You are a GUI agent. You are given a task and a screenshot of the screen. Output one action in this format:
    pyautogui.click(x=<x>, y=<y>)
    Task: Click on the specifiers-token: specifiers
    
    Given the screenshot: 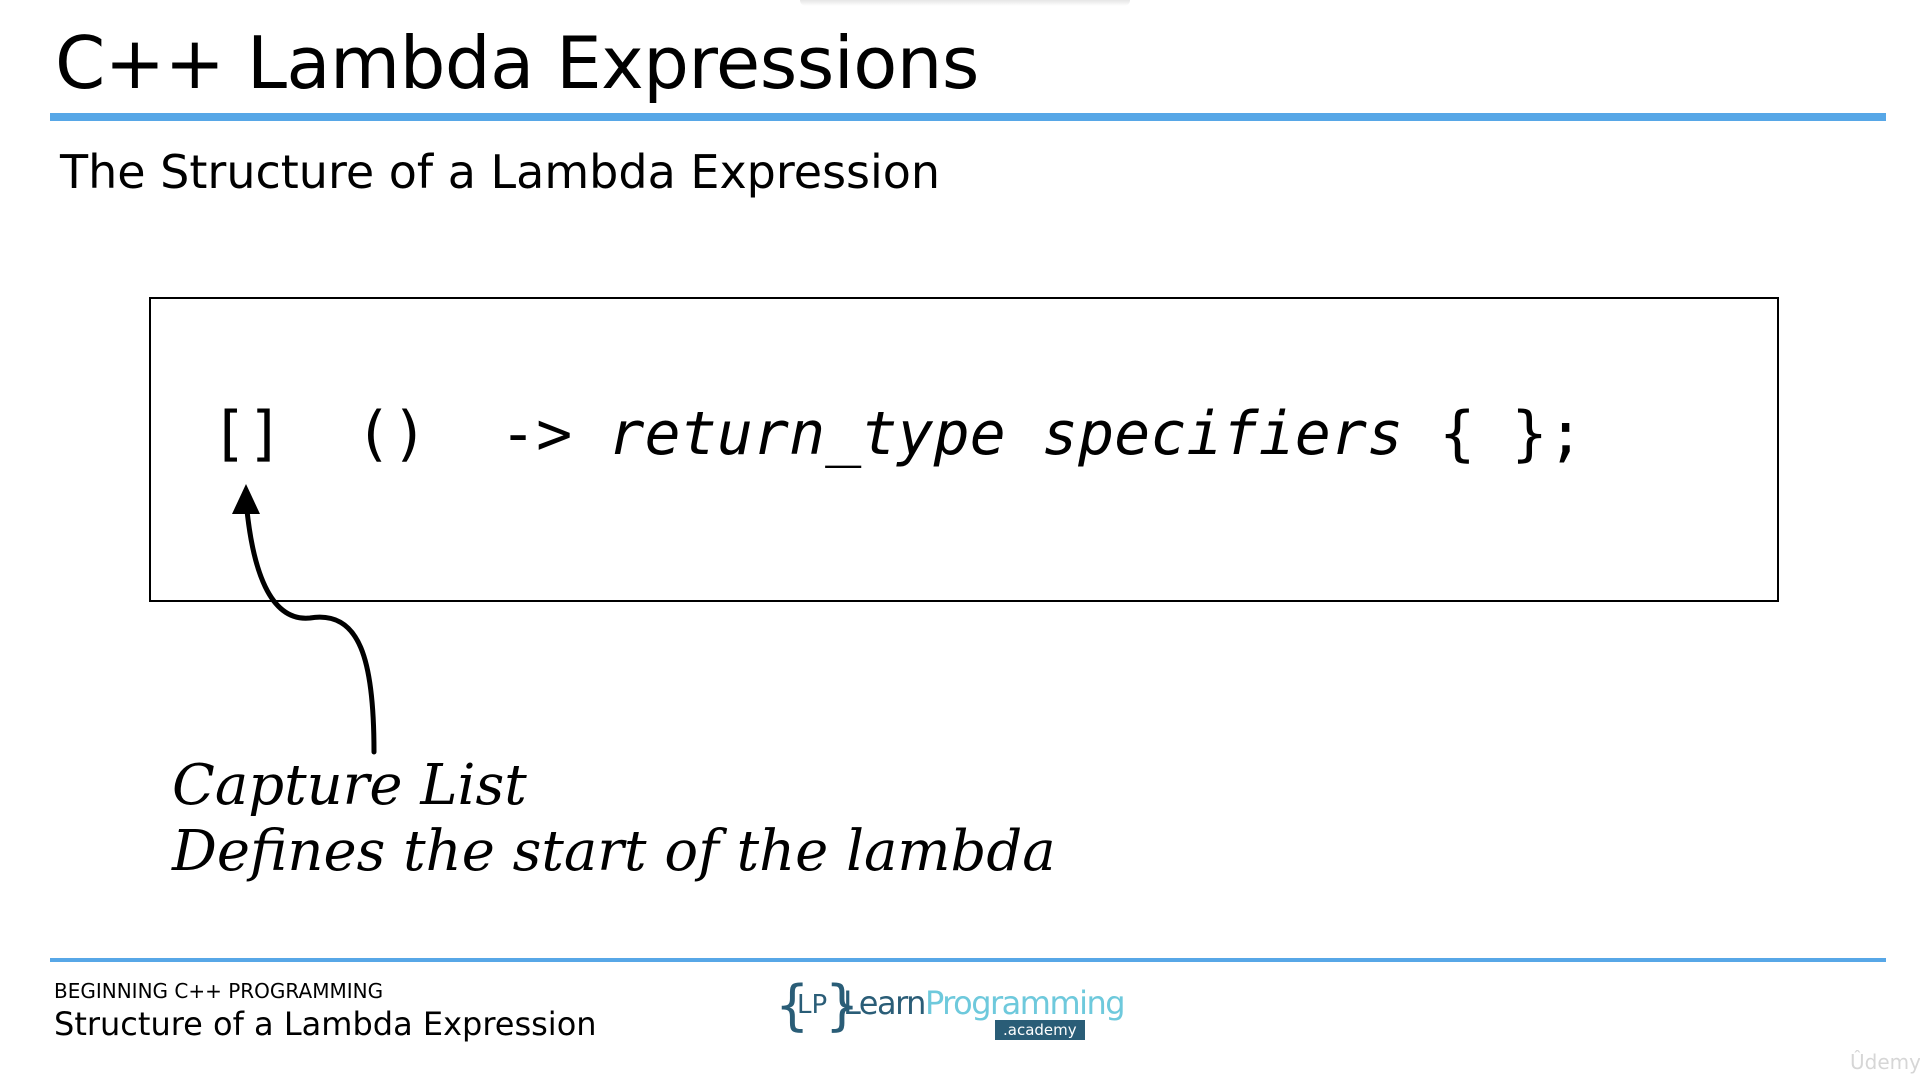 What is the action you would take?
    pyautogui.click(x=1222, y=434)
    